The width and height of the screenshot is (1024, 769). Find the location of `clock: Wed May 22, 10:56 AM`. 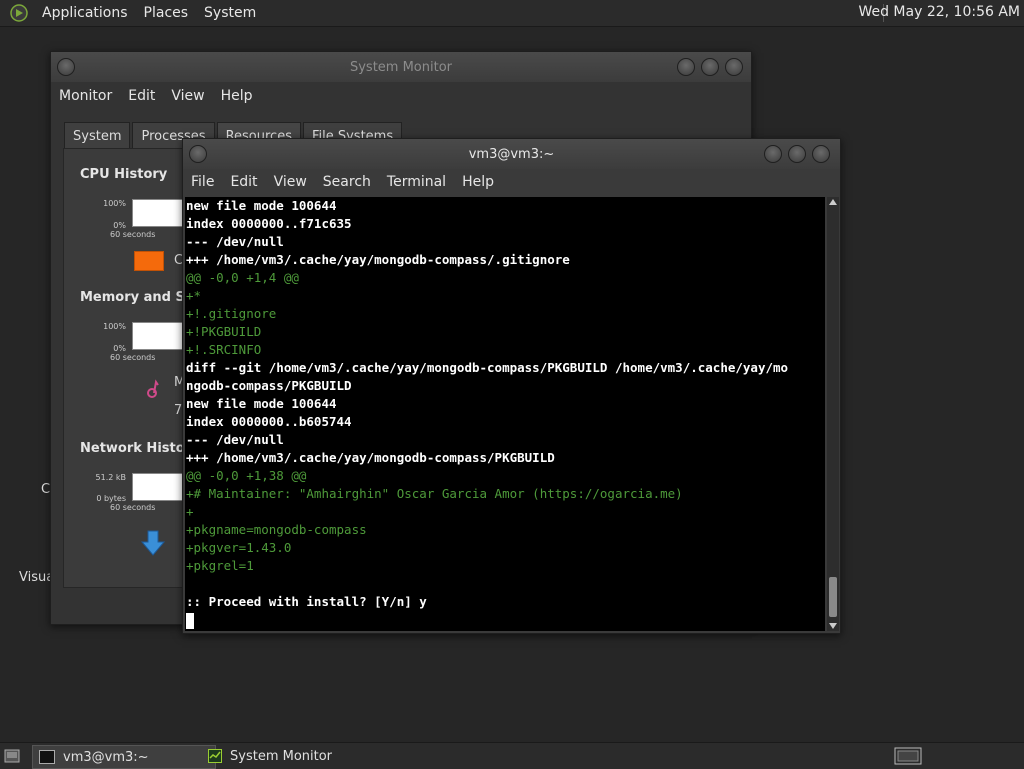

clock: Wed May 22, 10:56 AM is located at coordinates (939, 12).